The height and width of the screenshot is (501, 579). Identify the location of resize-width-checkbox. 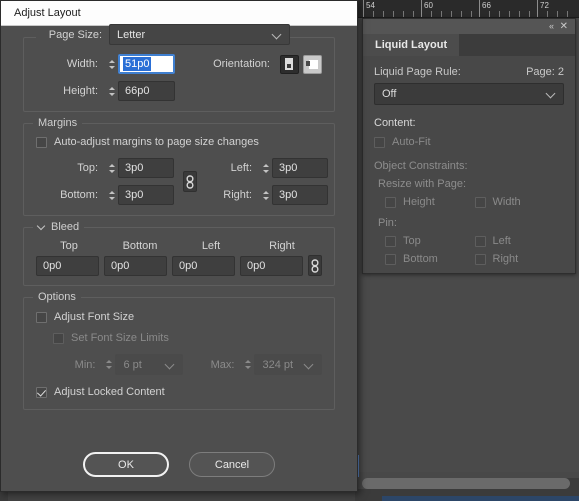
(480, 202).